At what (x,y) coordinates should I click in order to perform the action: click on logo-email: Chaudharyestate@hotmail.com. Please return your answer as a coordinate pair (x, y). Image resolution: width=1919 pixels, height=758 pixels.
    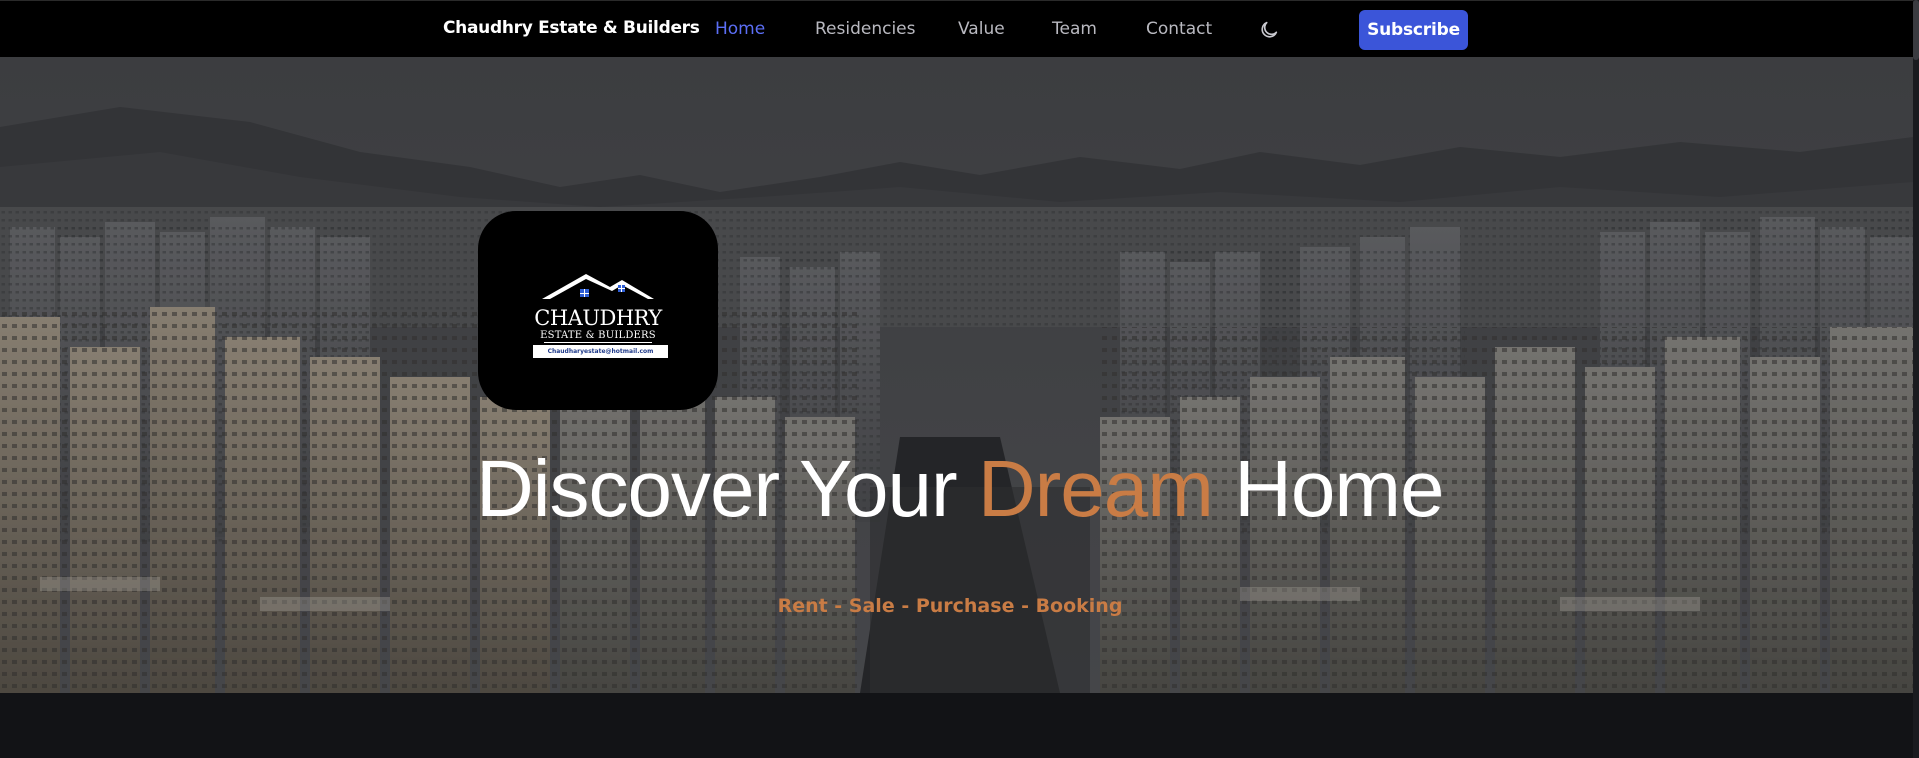
    Looking at the image, I should click on (600, 351).